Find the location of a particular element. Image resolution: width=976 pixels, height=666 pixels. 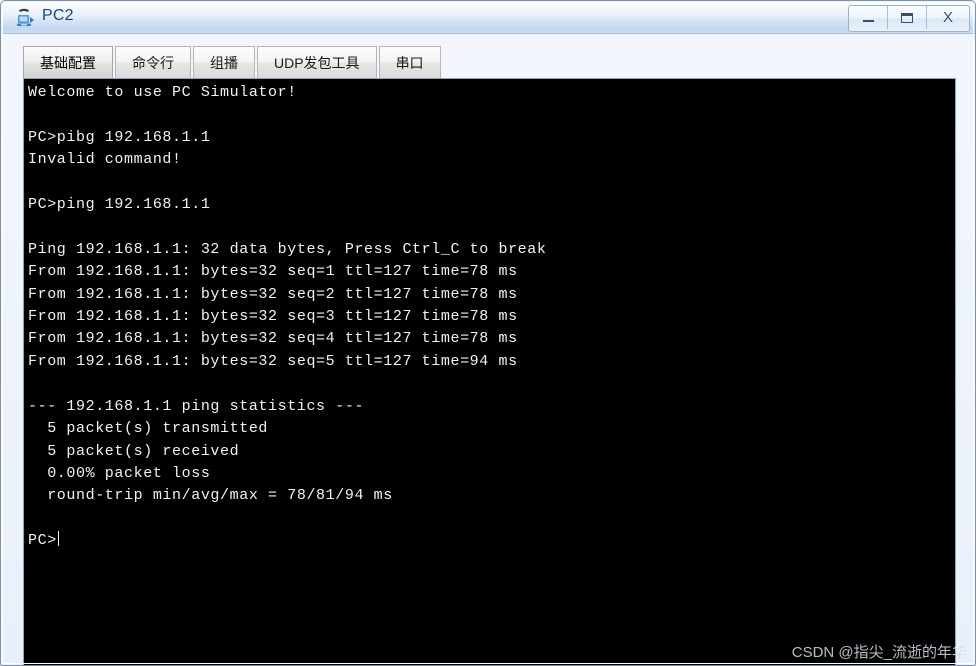

window-controls: X is located at coordinates (909, 18).